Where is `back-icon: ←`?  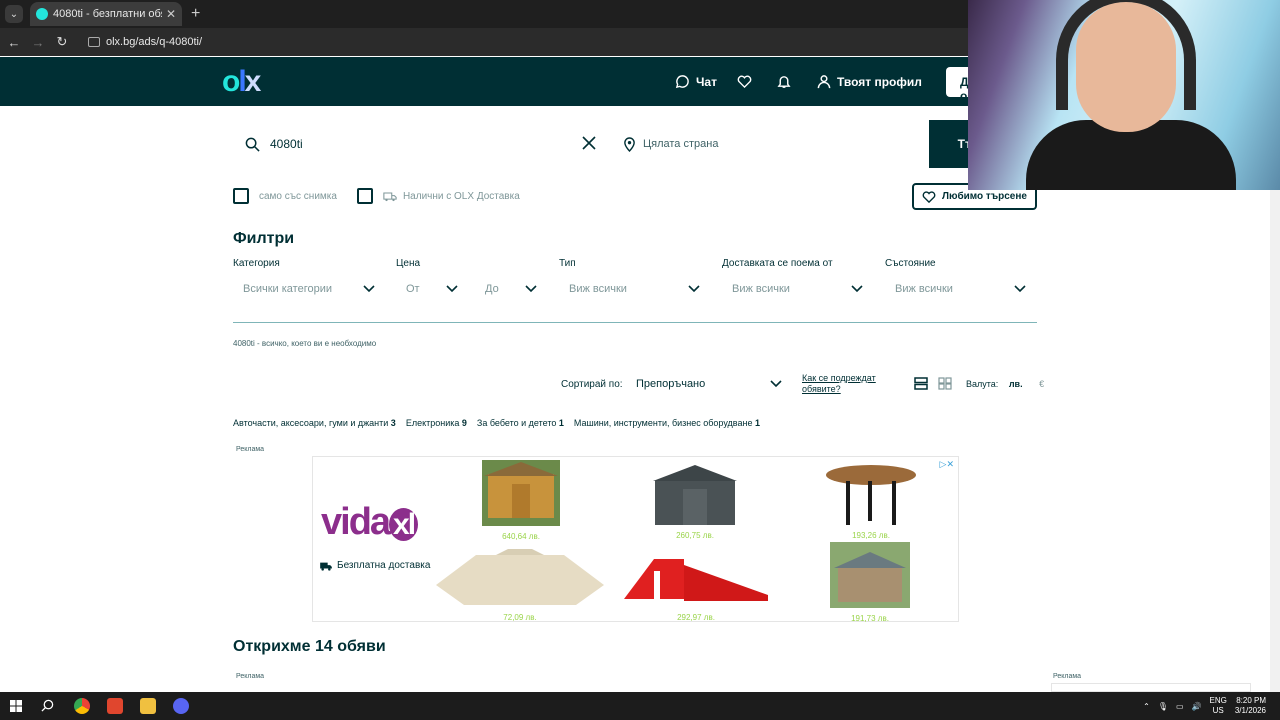
back-icon: ← is located at coordinates (14, 42).